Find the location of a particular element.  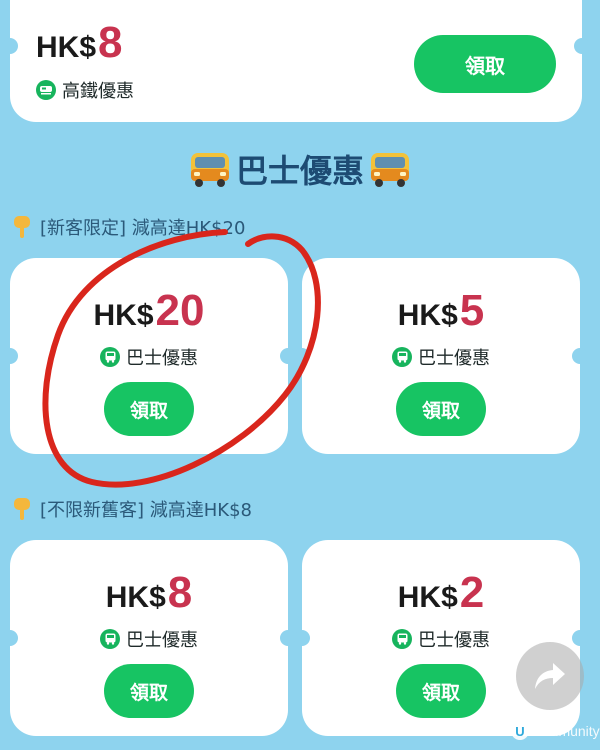

promo-label: [不限新舊客] 減高達HK$8 is located at coordinates (132, 509).